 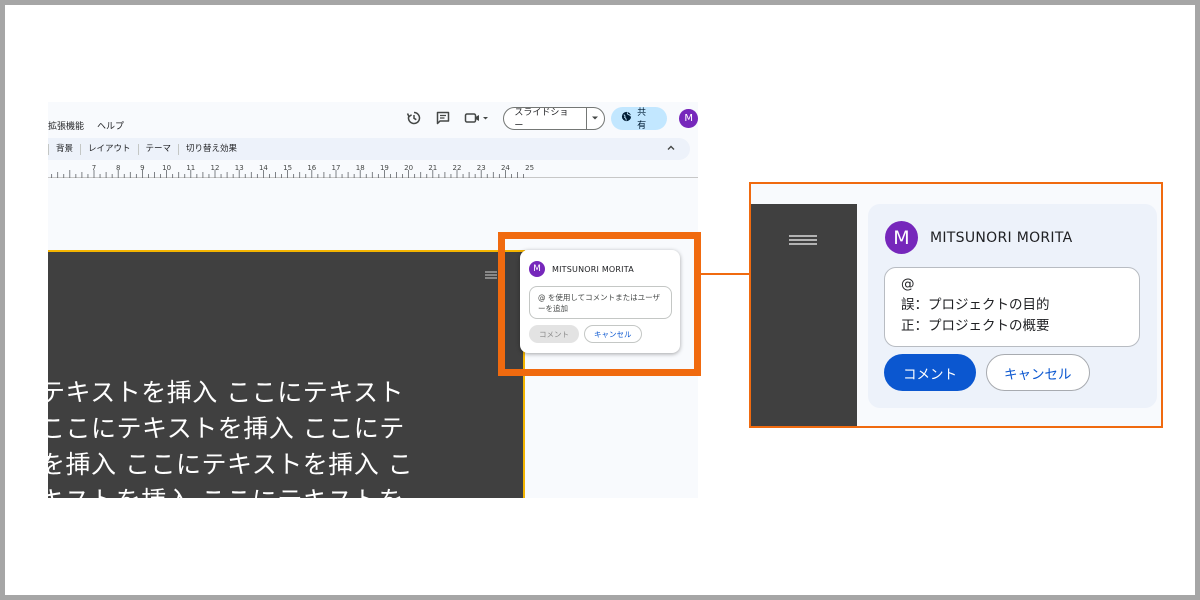 What do you see at coordinates (804, 315) in the screenshot?
I see `slide-edge` at bounding box center [804, 315].